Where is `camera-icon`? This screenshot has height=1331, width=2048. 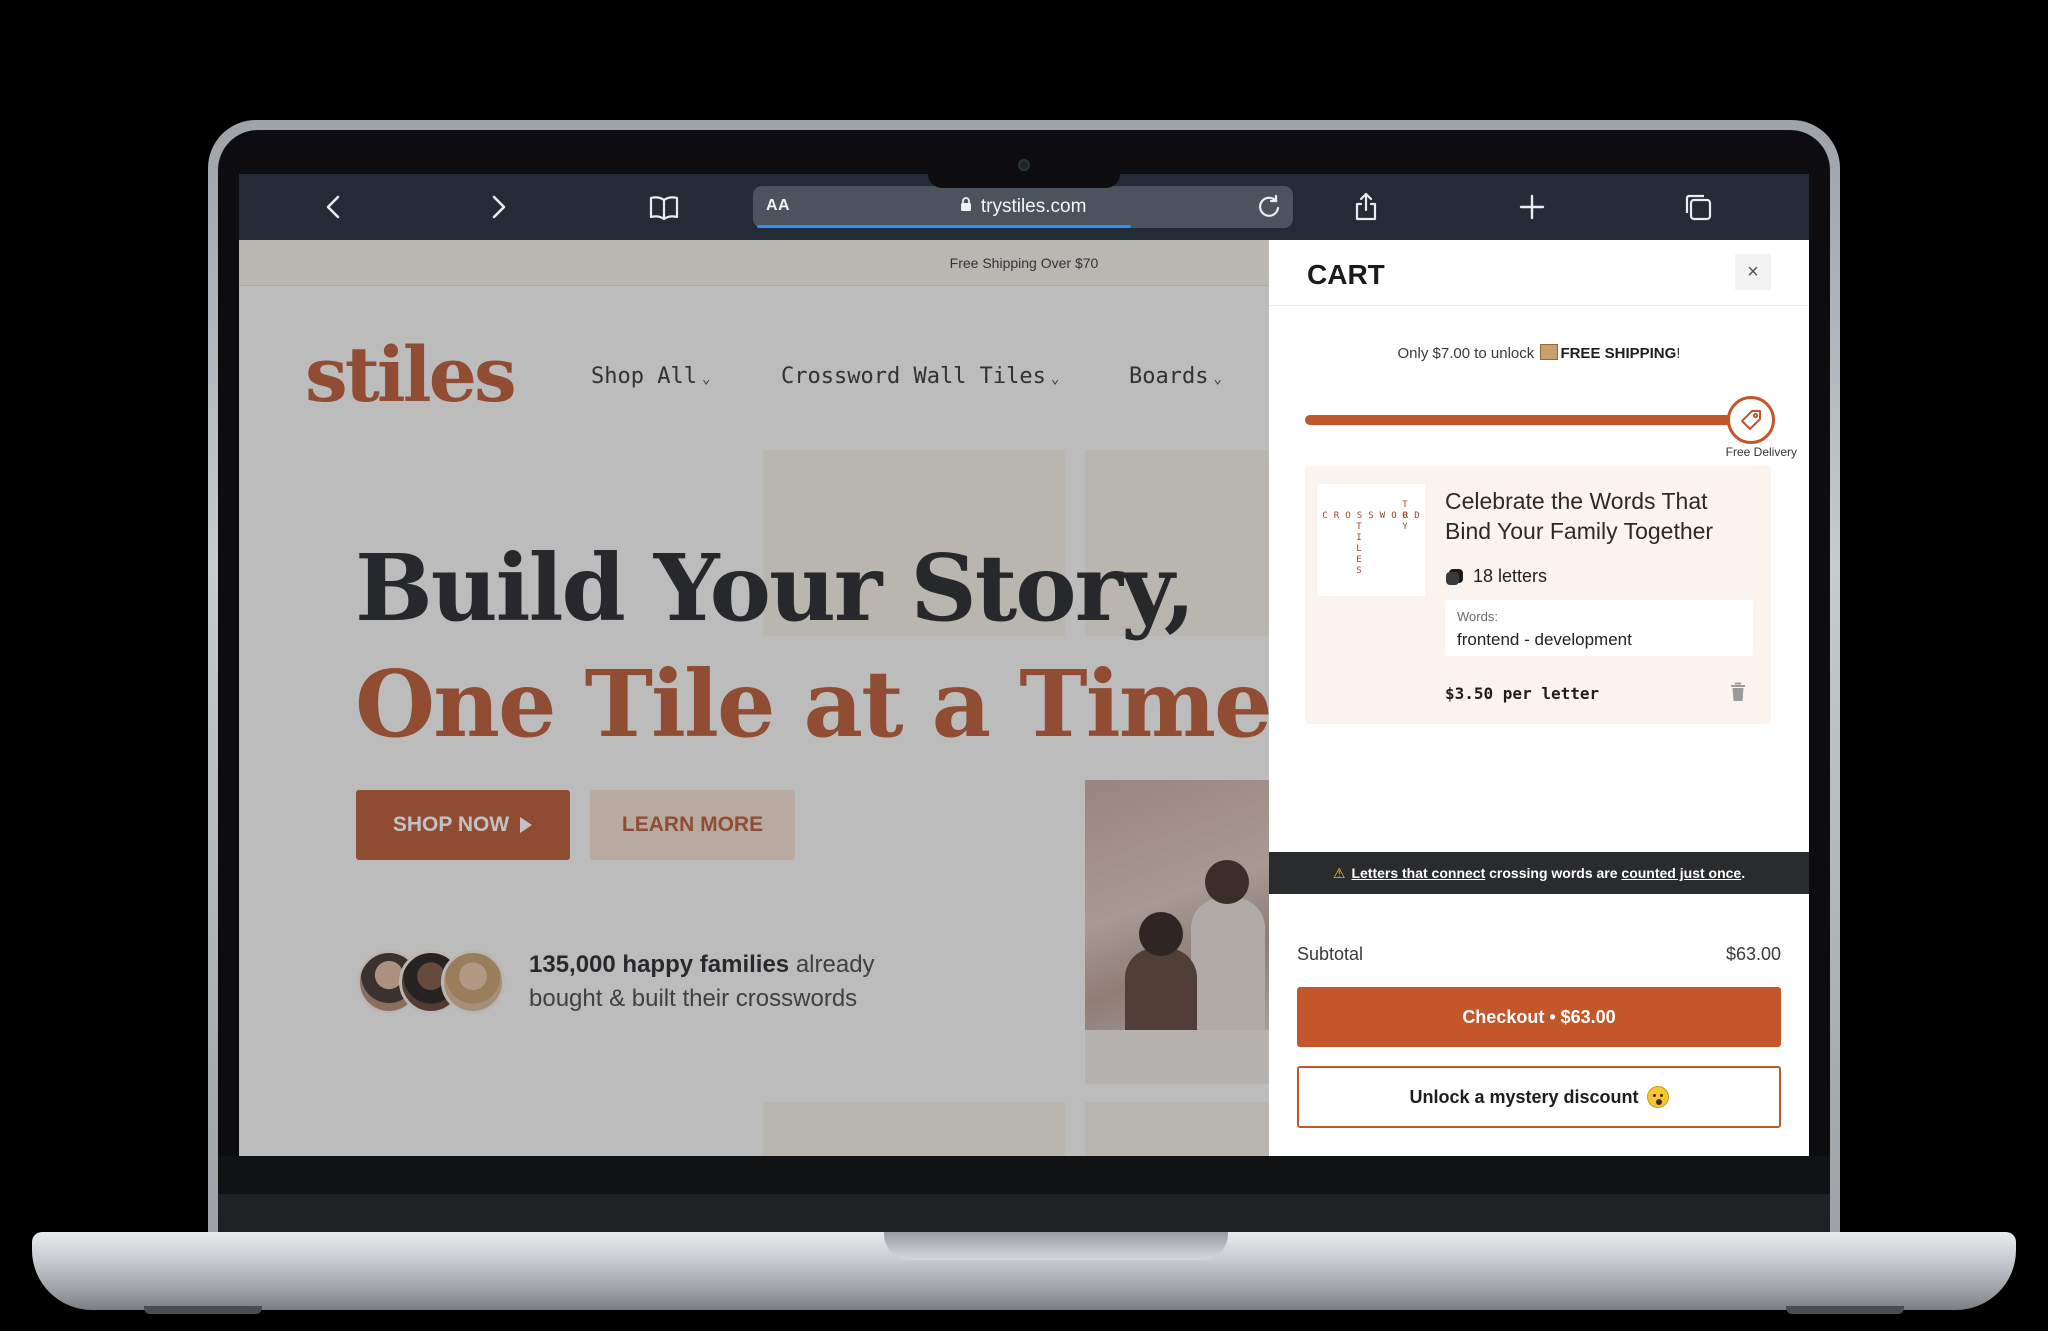
camera-icon is located at coordinates (1024, 165).